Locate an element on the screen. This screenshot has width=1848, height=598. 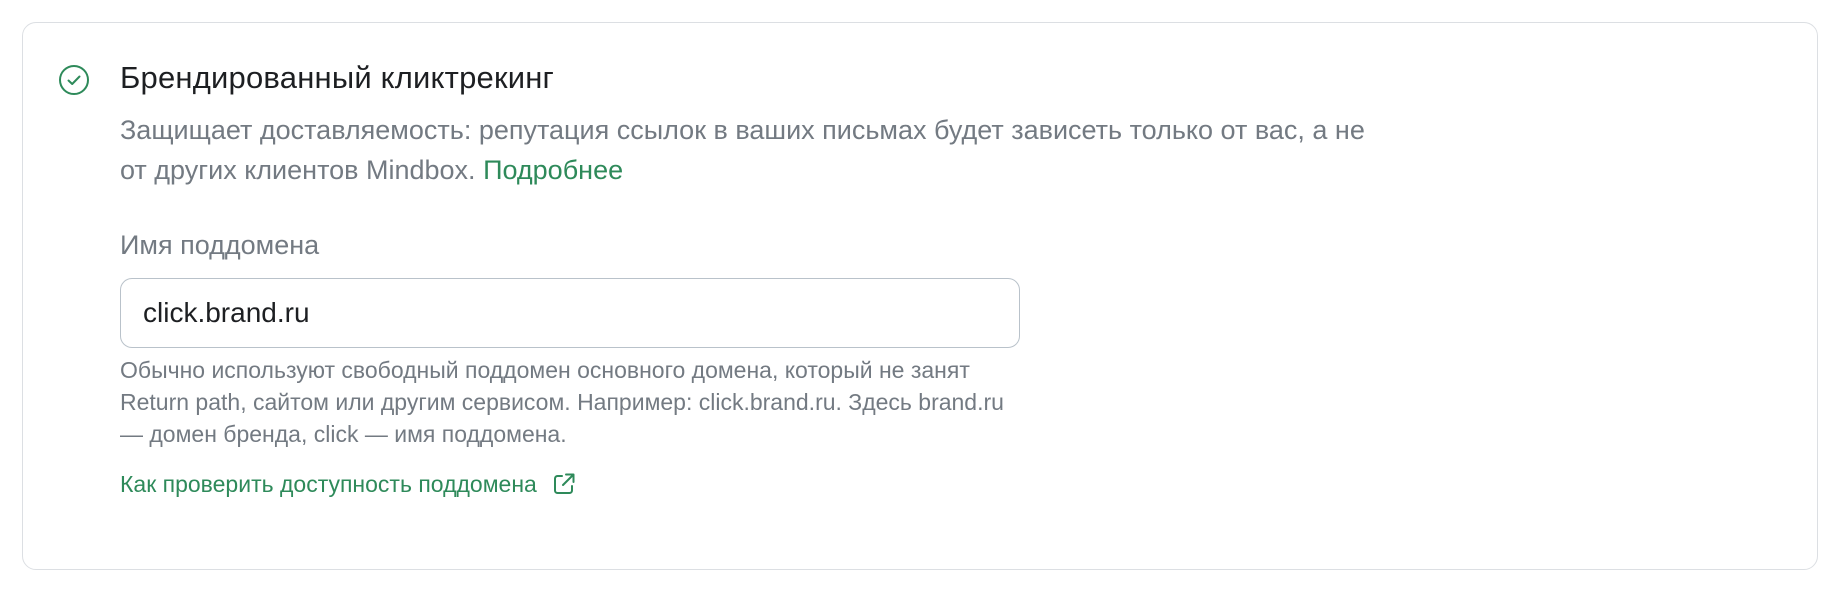
external-link-icon is located at coordinates (564, 483).